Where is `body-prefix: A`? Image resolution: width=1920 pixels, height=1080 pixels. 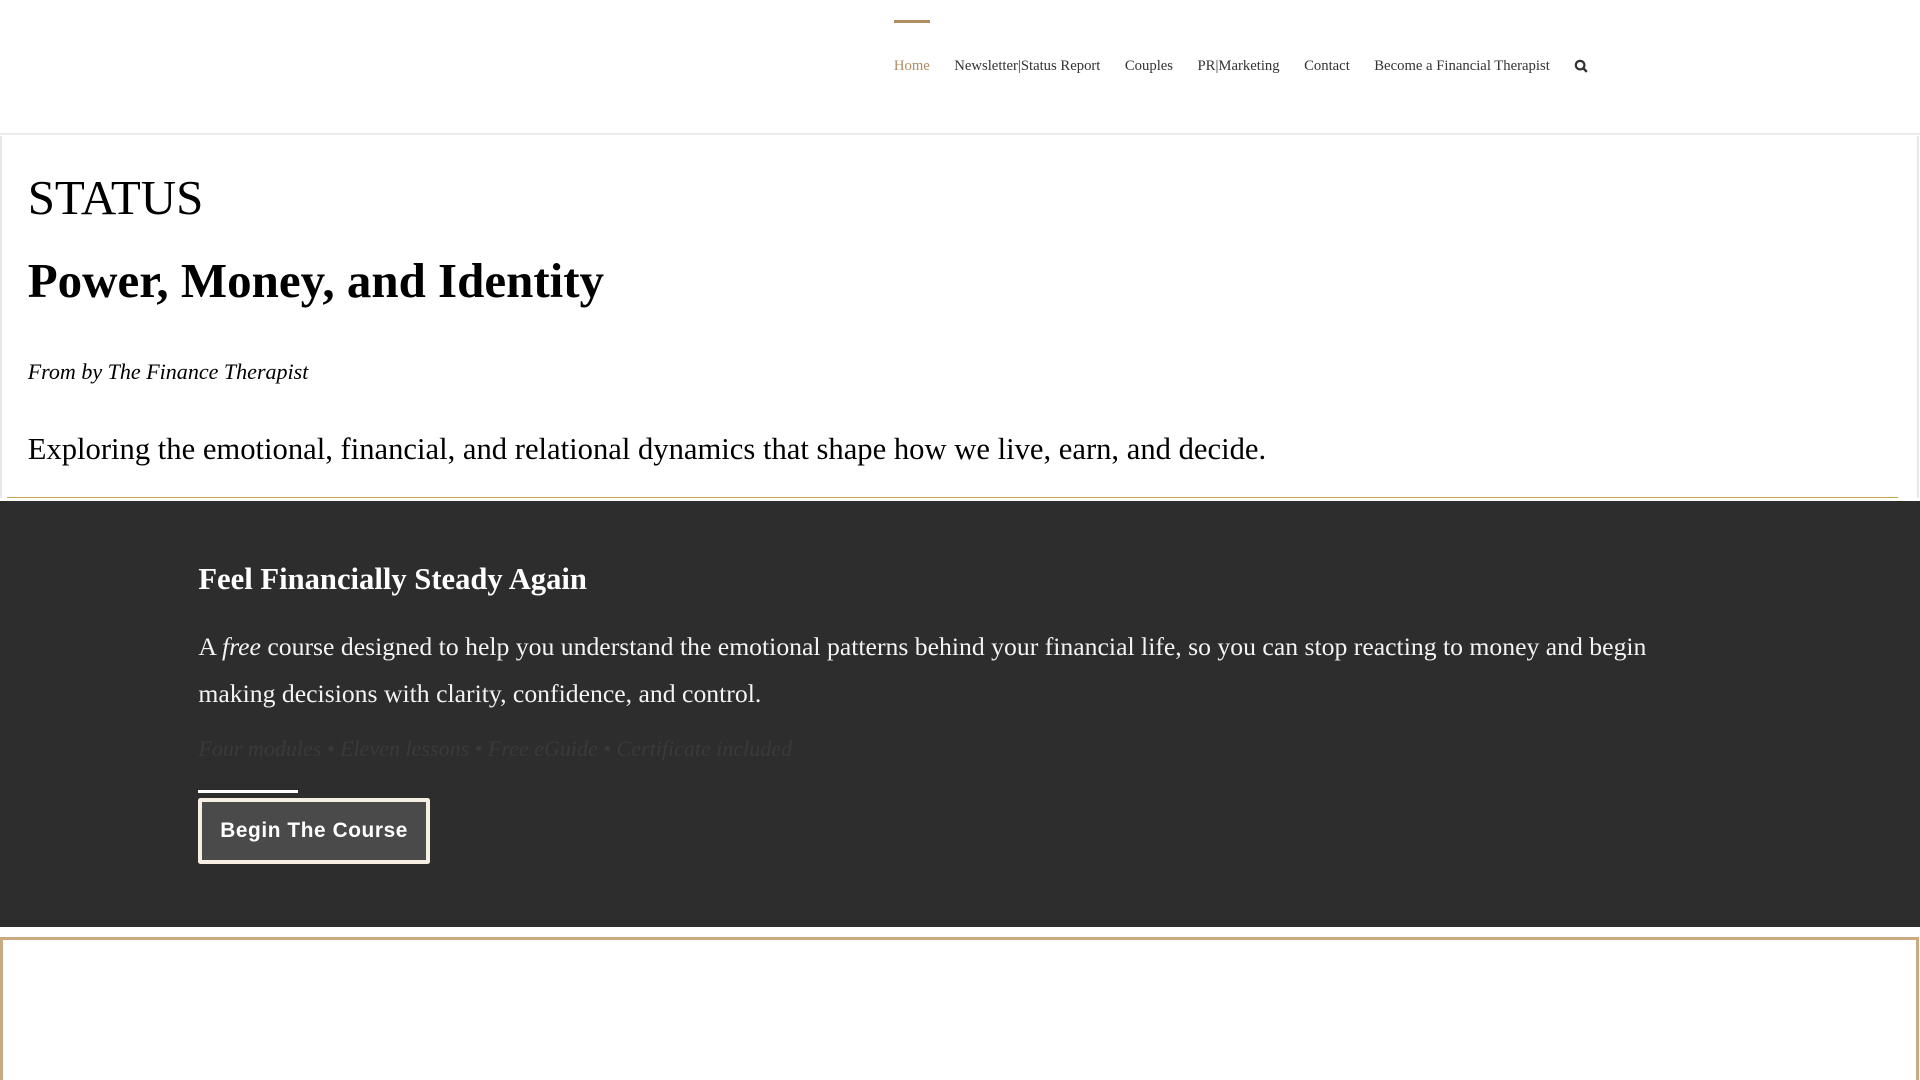 body-prefix: A is located at coordinates (210, 647).